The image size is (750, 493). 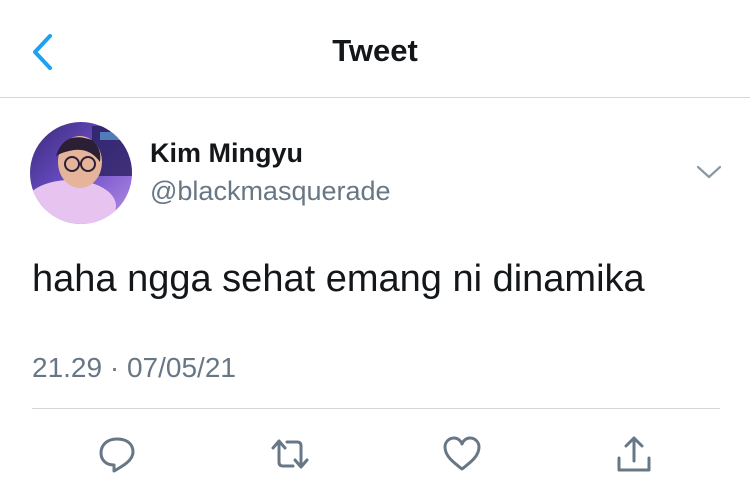 I want to click on divider, so click(x=376, y=408).